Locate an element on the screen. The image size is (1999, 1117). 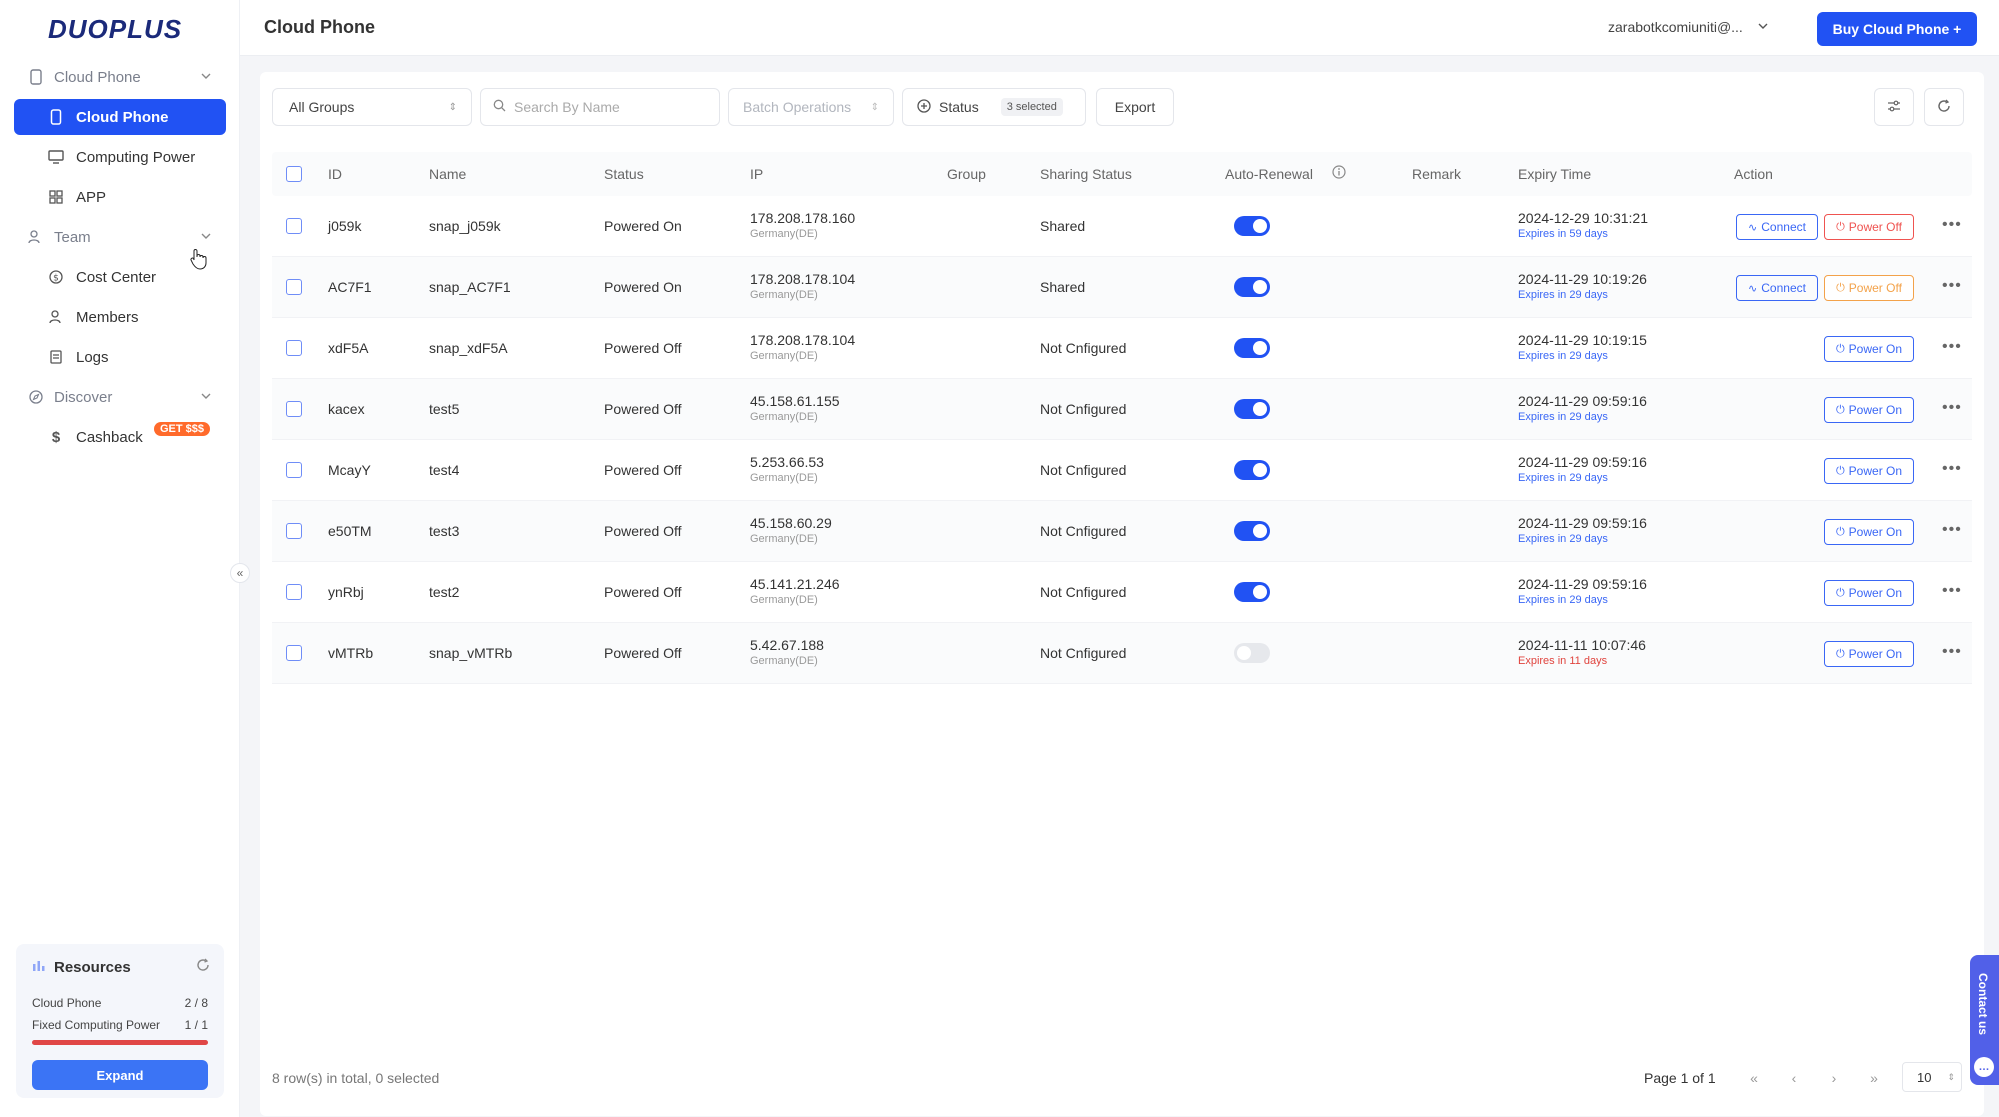
cell-name: test4 is located at coordinates (444, 470).